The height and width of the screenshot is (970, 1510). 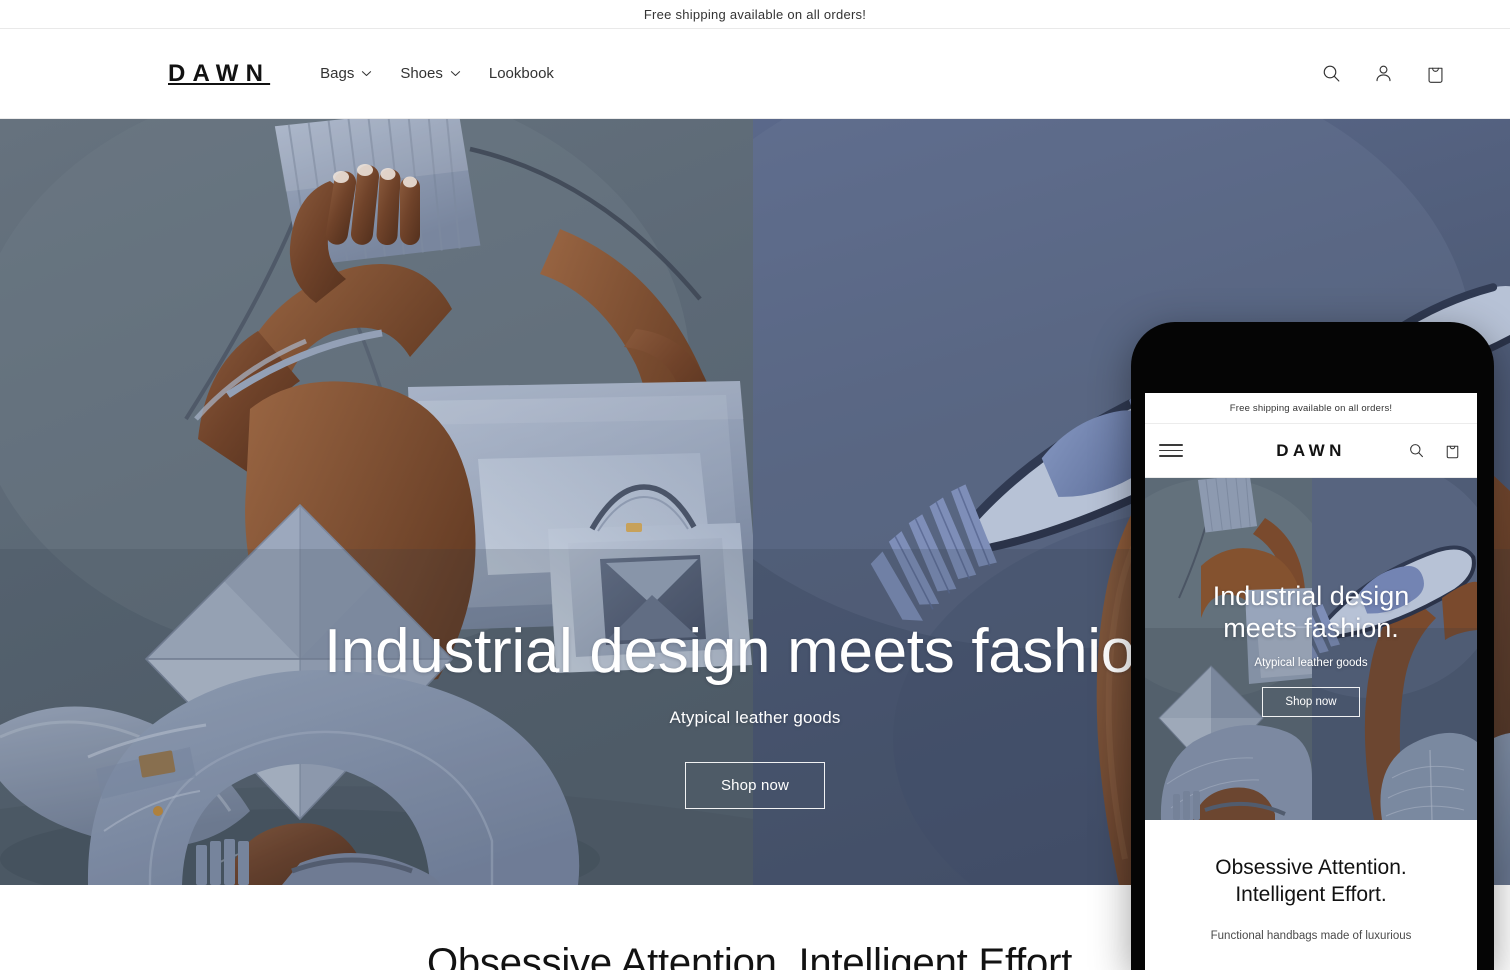 I want to click on announcement-bar: Free shipping available on all orders!, so click(x=755, y=14).